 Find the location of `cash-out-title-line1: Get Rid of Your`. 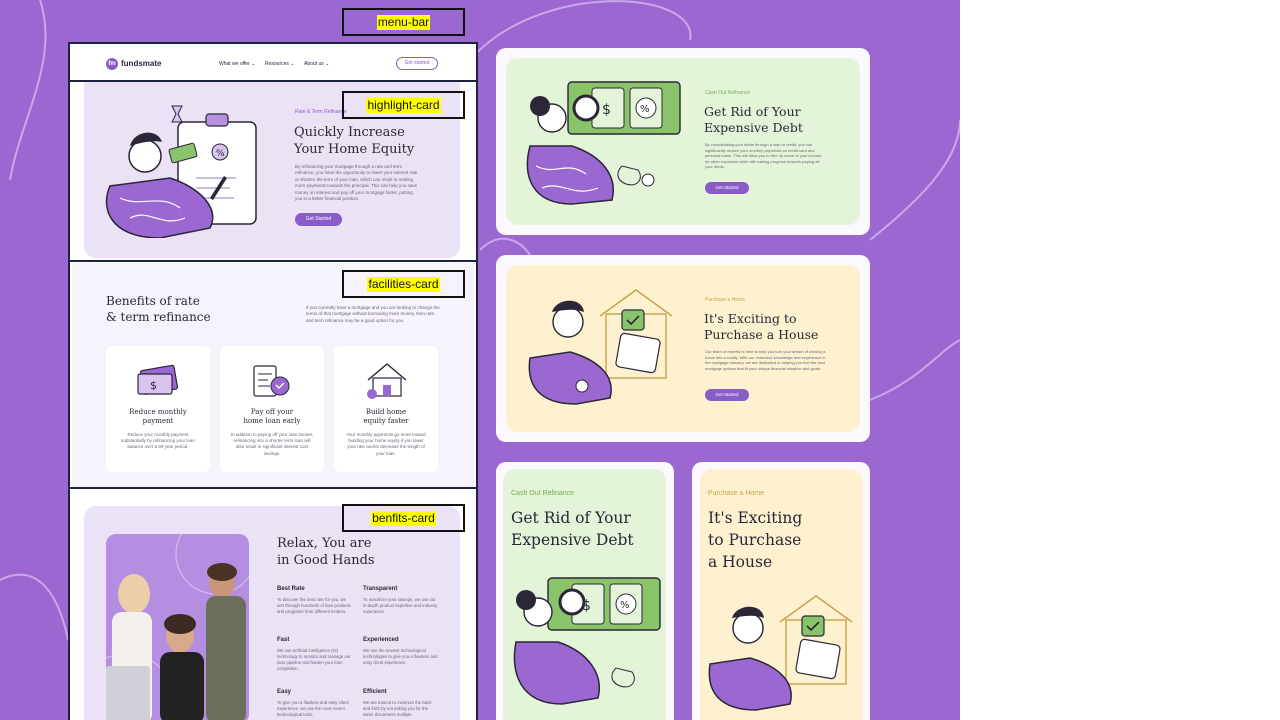

cash-out-title-line1: Get Rid of Your is located at coordinates (752, 111).